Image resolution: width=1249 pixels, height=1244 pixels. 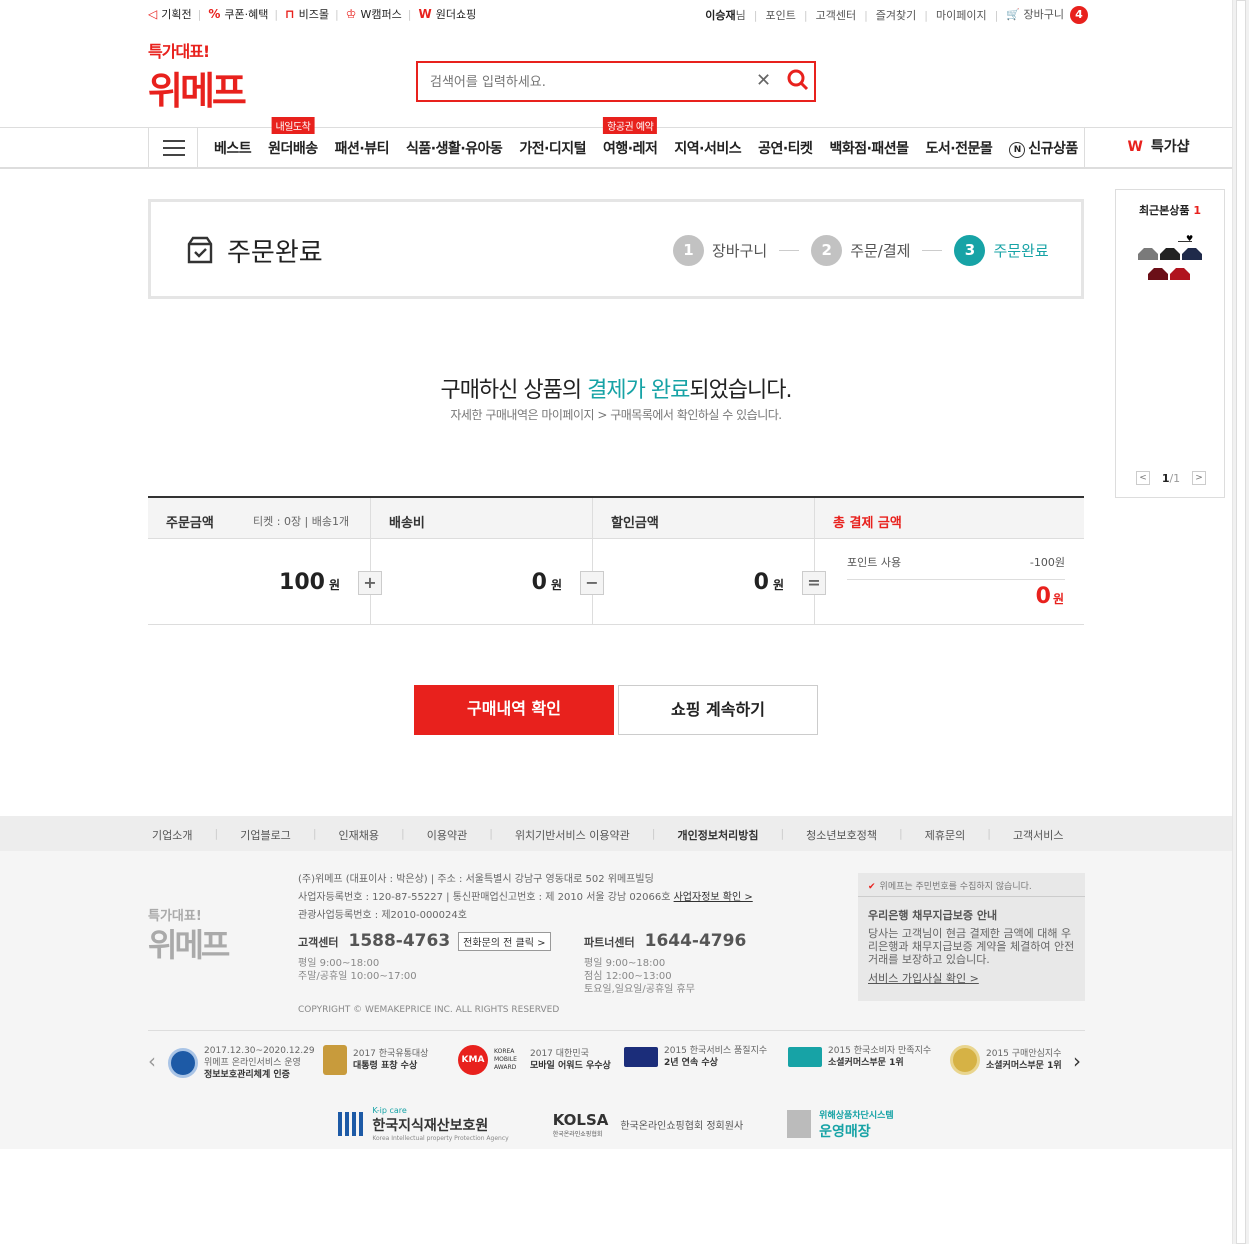 I want to click on user-greeting: 이승재님, so click(x=725, y=15).